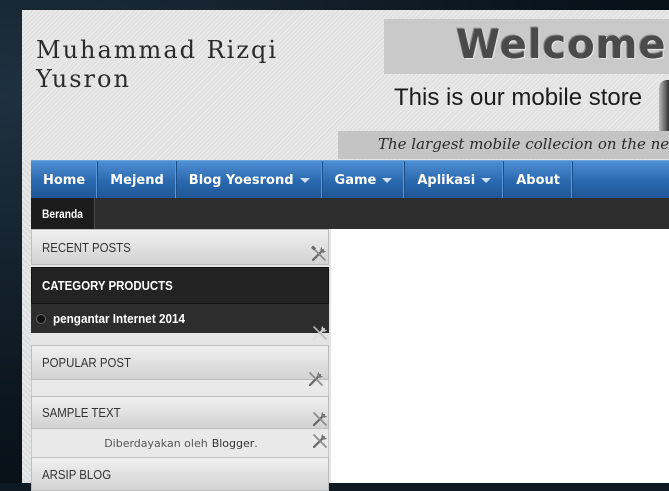 The width and height of the screenshot is (669, 491). Describe the element at coordinates (355, 180) in the screenshot. I see `nav-game-label: Game` at that location.